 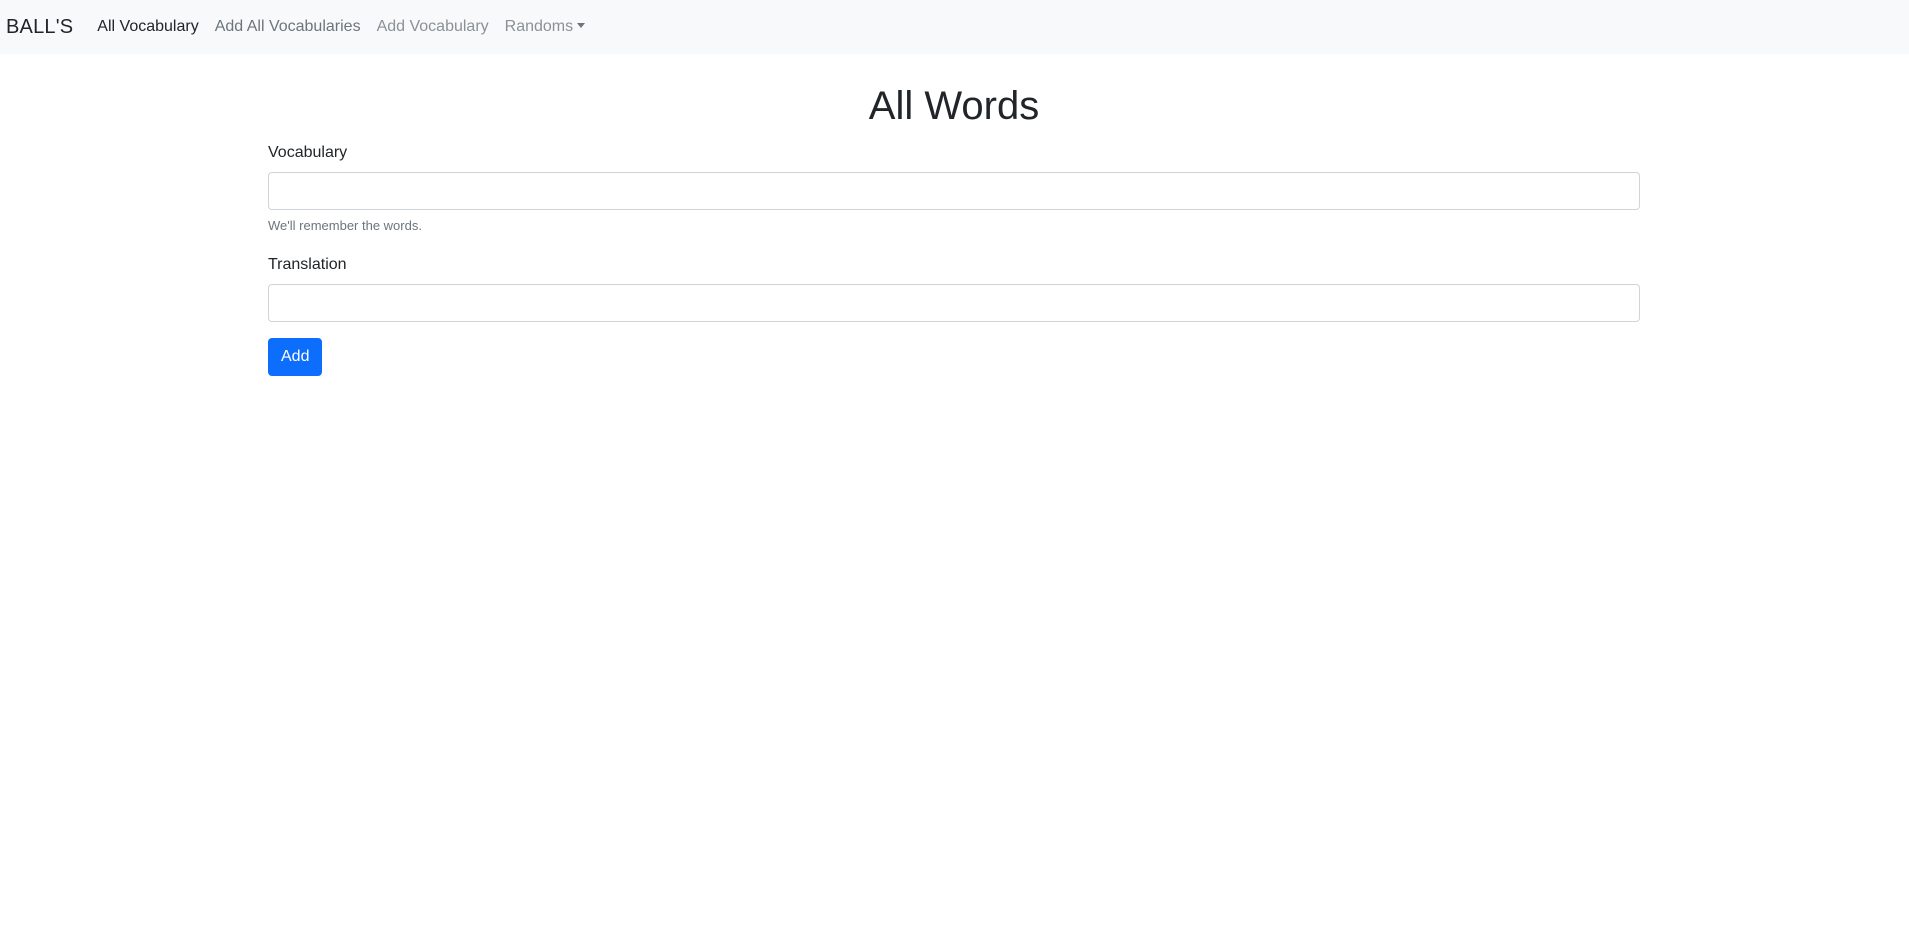 What do you see at coordinates (433, 27) in the screenshot?
I see `nav-add-vocabulary: Add Vocabulary` at bounding box center [433, 27].